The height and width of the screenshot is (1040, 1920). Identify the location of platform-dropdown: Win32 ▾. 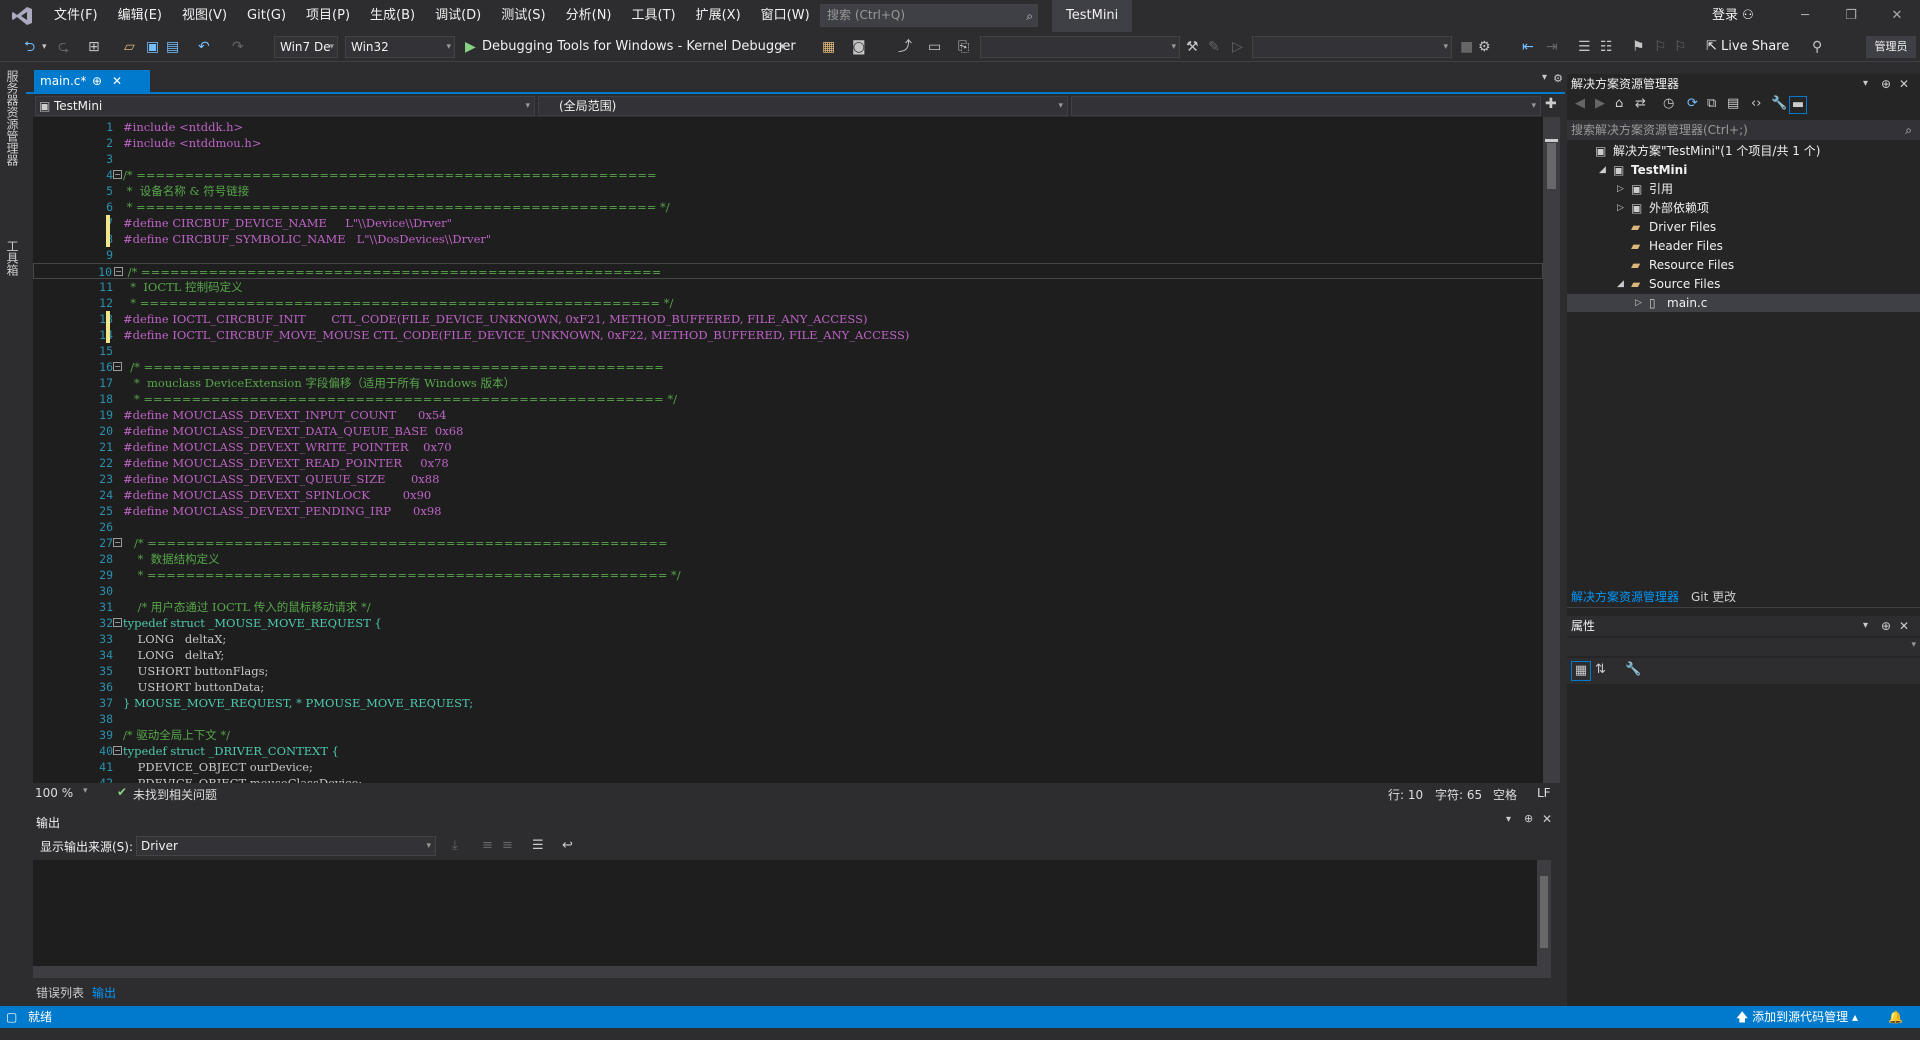
(400, 47).